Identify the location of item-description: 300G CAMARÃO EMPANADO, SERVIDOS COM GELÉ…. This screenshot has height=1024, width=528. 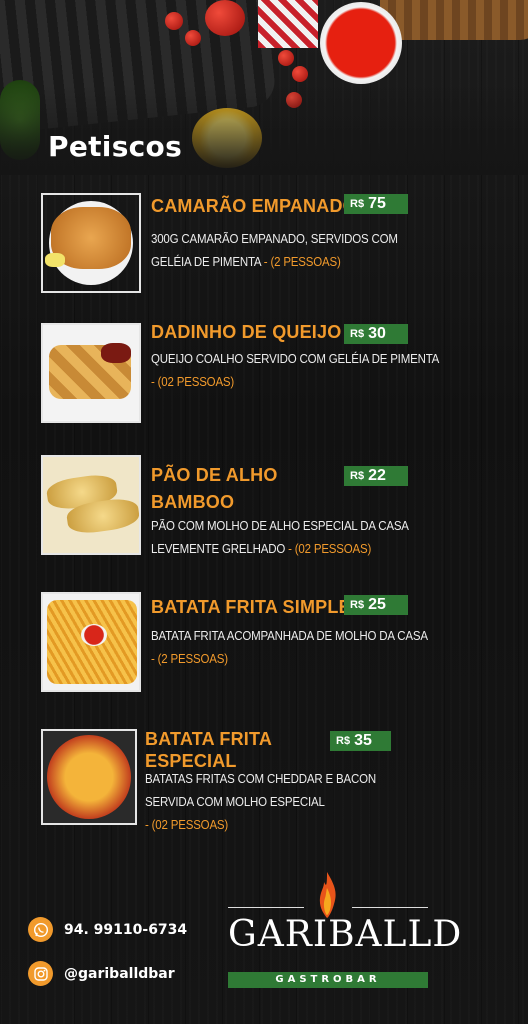
(274, 250).